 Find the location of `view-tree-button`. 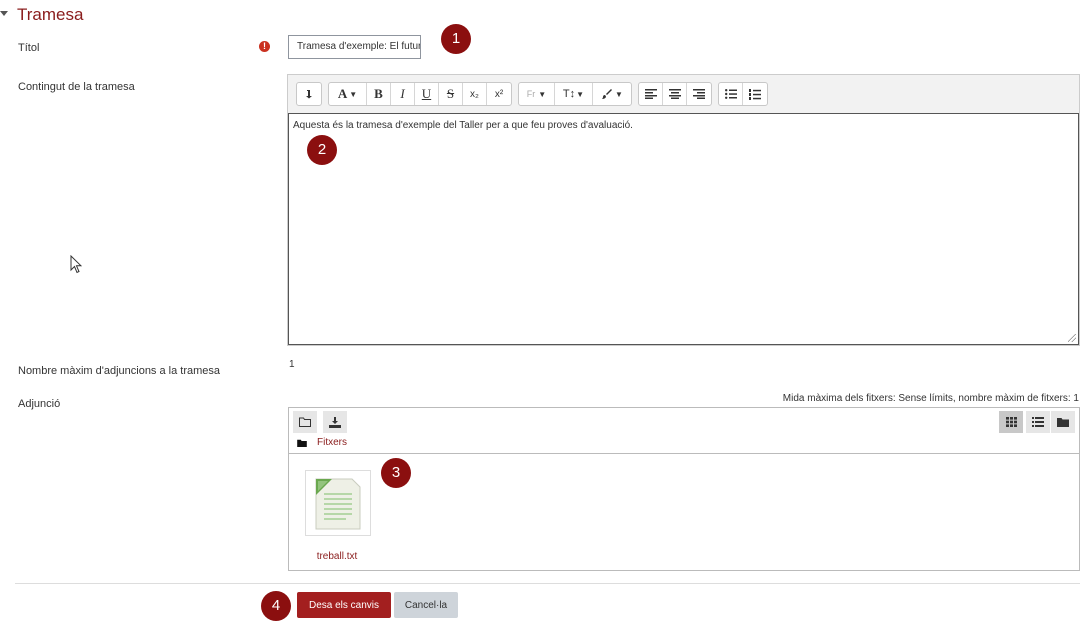

view-tree-button is located at coordinates (1063, 422).